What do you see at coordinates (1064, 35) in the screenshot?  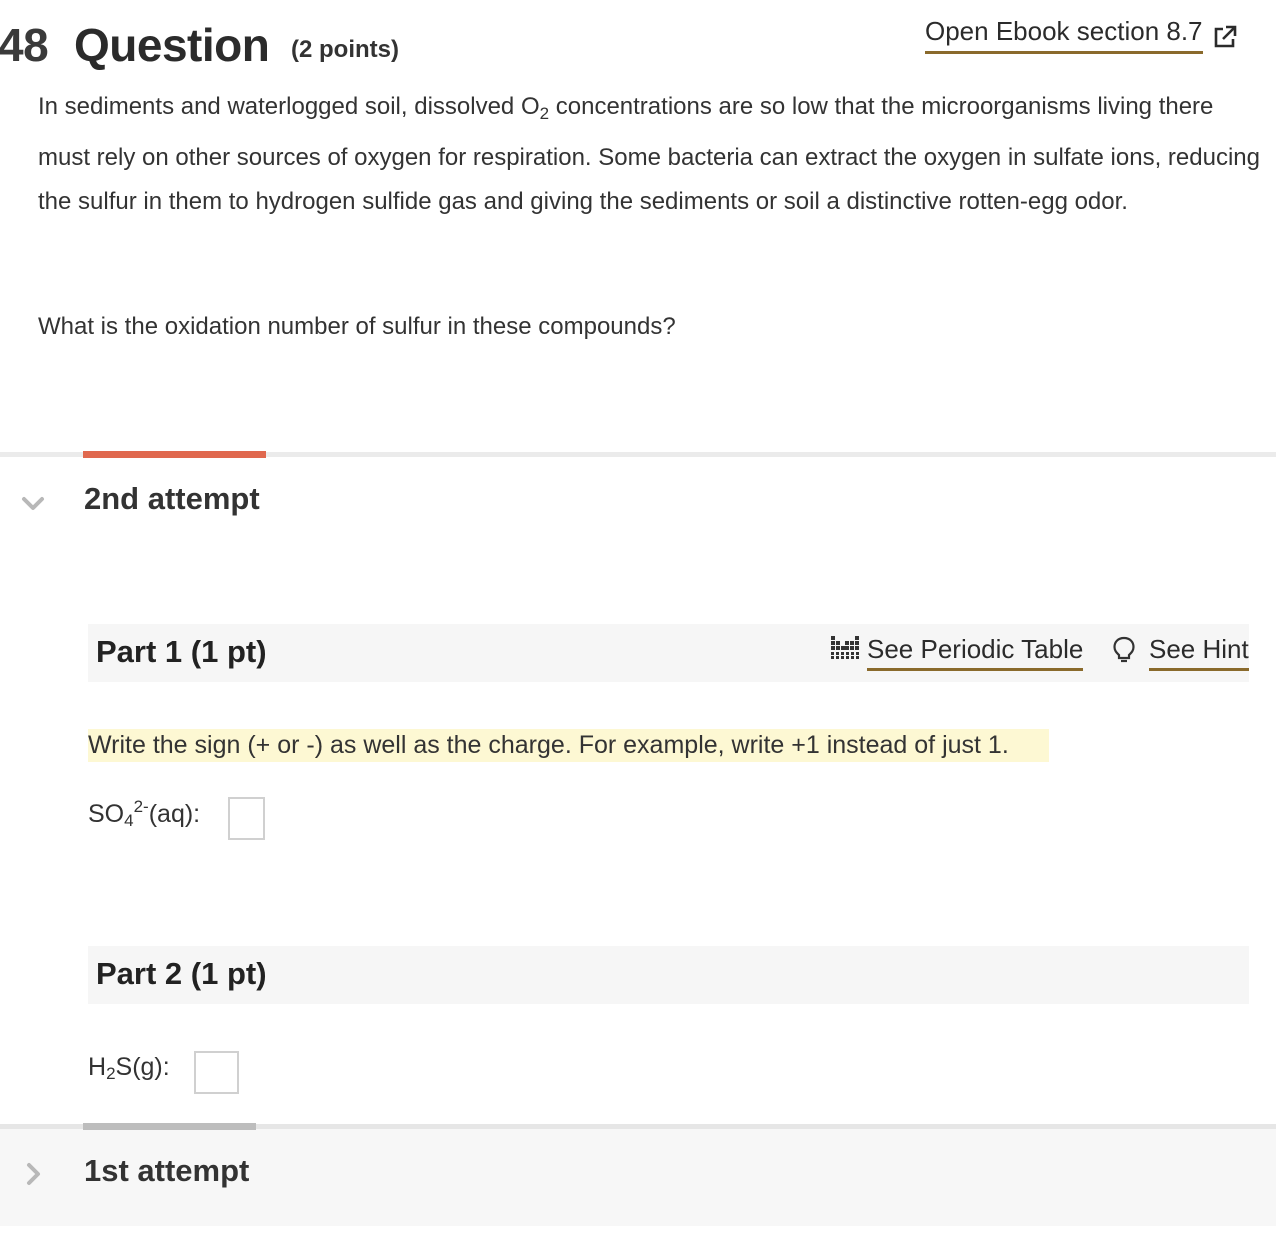 I see `open-ebook-link: Open Ebook section 8.7` at bounding box center [1064, 35].